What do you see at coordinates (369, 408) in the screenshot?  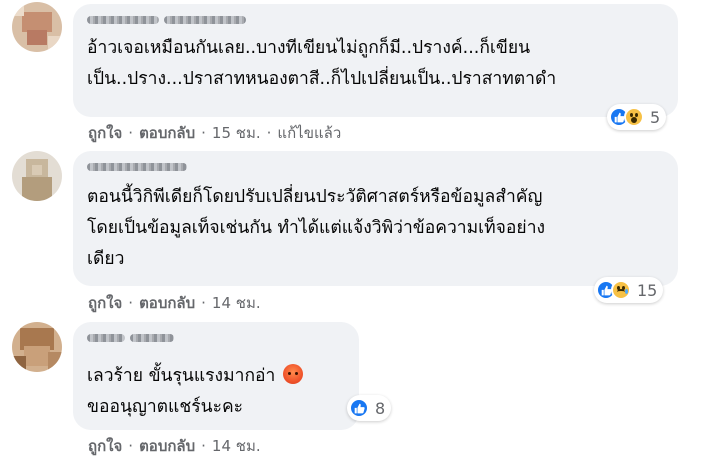 I see `reaction-summary: 8` at bounding box center [369, 408].